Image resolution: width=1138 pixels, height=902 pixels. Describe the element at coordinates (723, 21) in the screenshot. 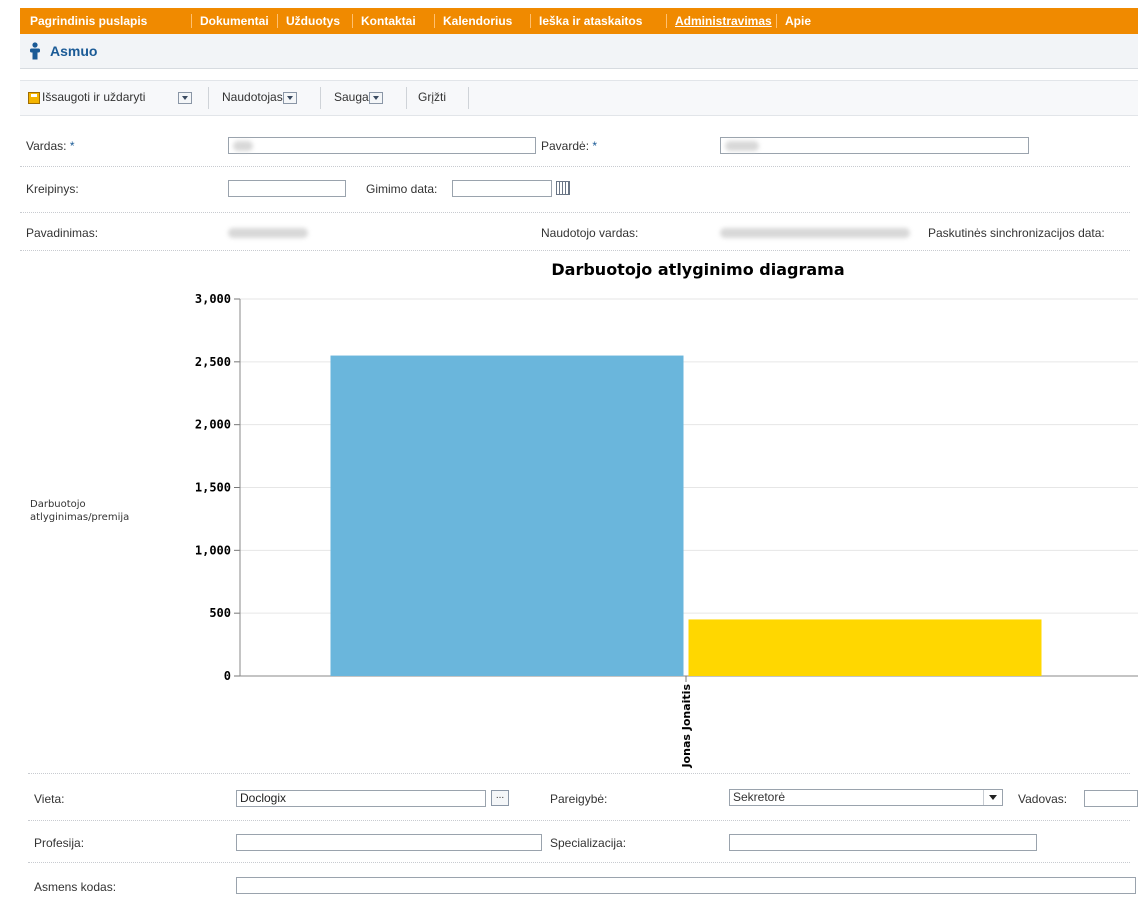

I see `nav-item-6: Administravimas` at that location.